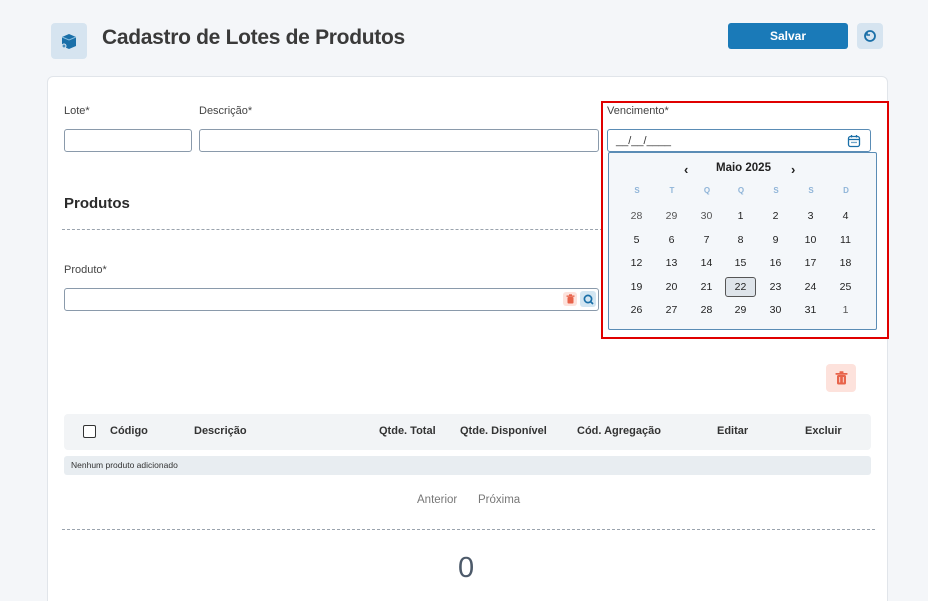 The image size is (928, 601). I want to click on column-header: Editar, so click(733, 431).